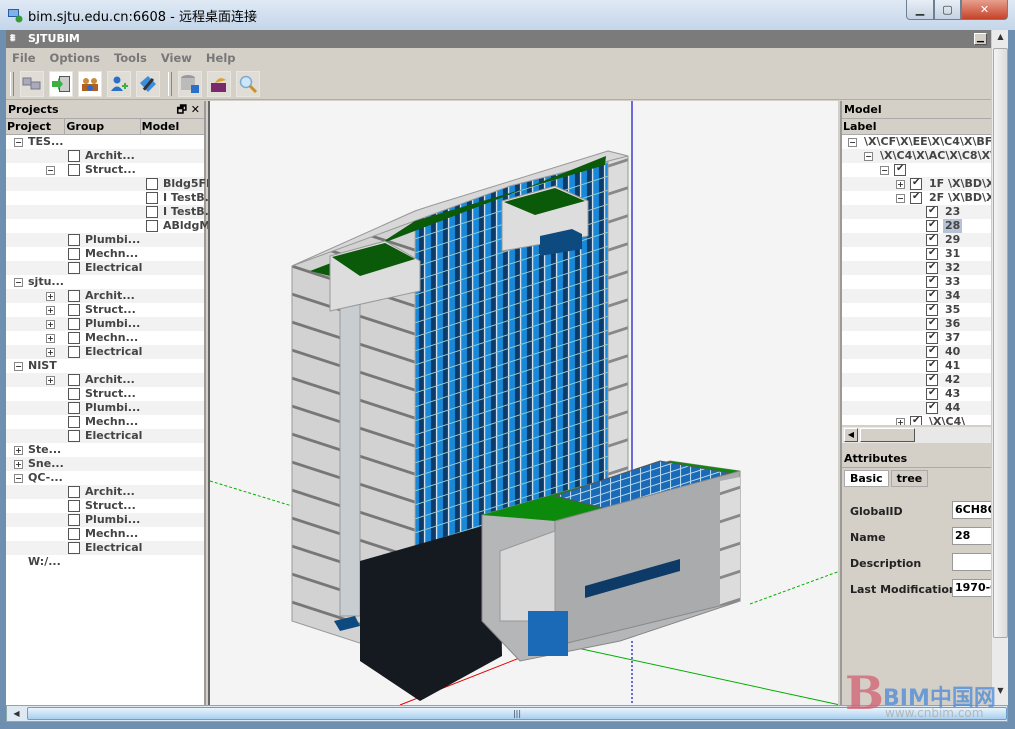 This screenshot has width=1015, height=729. I want to click on model-tree-row: 34, so click(917, 295).